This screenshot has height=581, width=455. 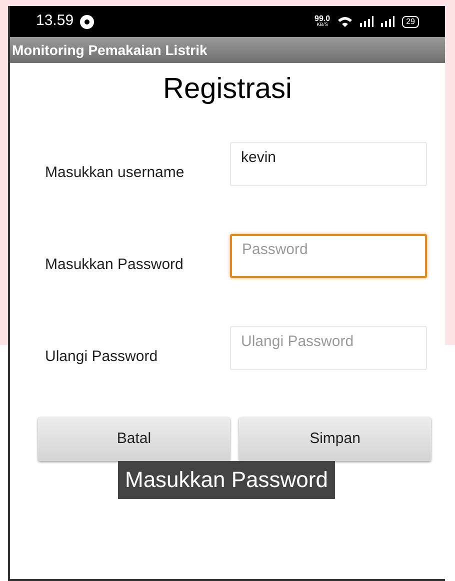 What do you see at coordinates (410, 22) in the screenshot?
I see `battery-indicator: 29` at bounding box center [410, 22].